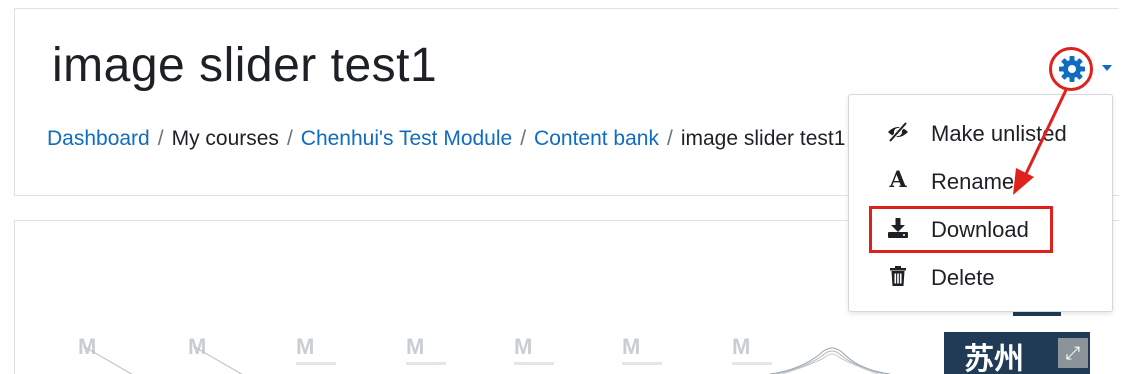 Image resolution: width=1121 pixels, height=374 pixels. Describe the element at coordinates (1107, 68) in the screenshot. I see `chevron-down-icon` at that location.